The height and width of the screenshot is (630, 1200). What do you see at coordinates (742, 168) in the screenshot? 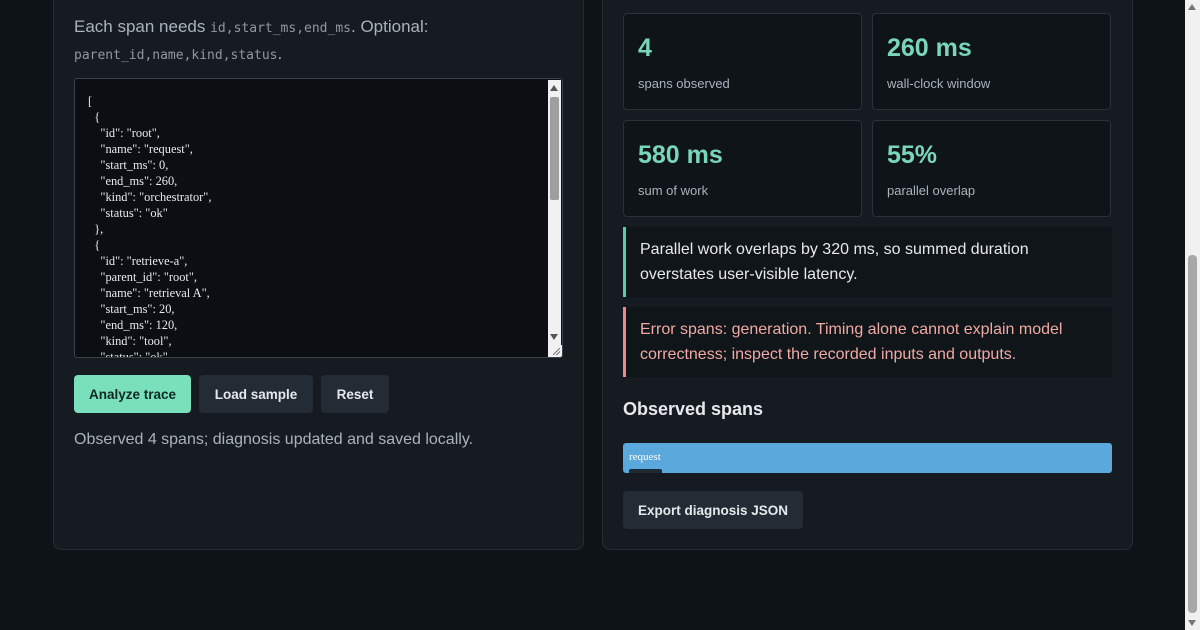
I see `stat-card-sum-of-work: 580 ms sum of work` at bounding box center [742, 168].